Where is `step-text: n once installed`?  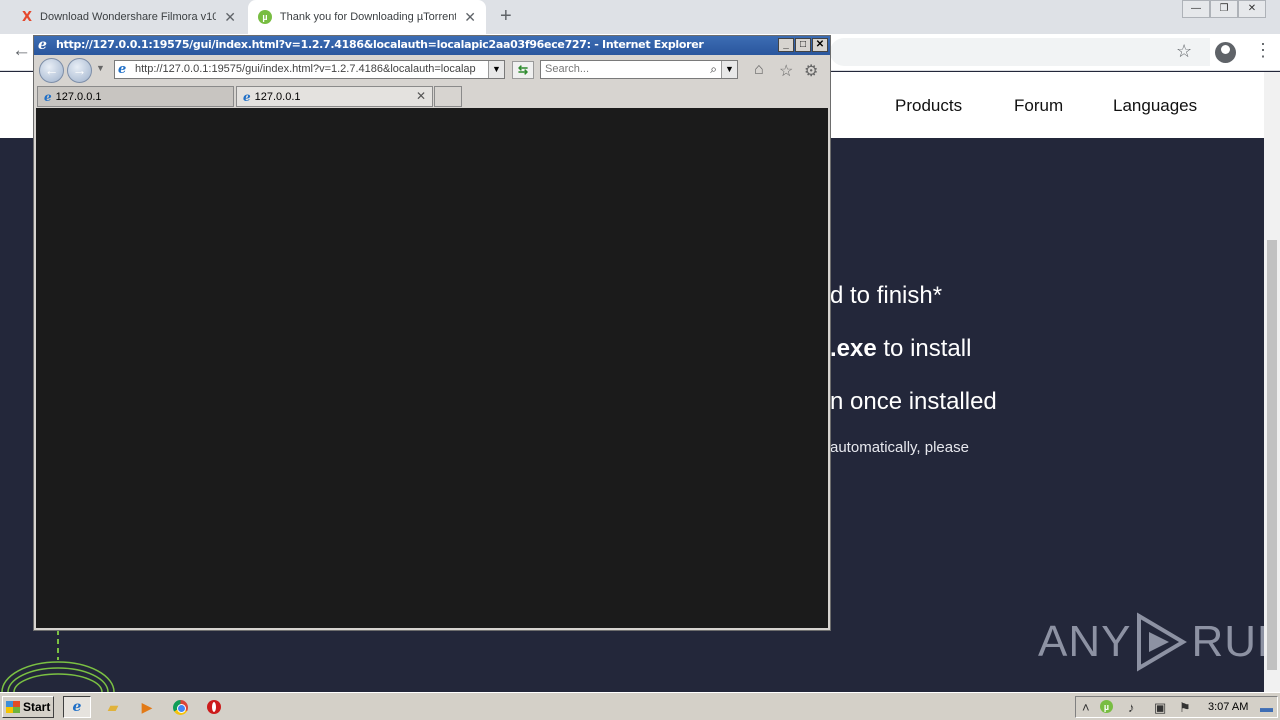
step-text: n once installed is located at coordinates (913, 401).